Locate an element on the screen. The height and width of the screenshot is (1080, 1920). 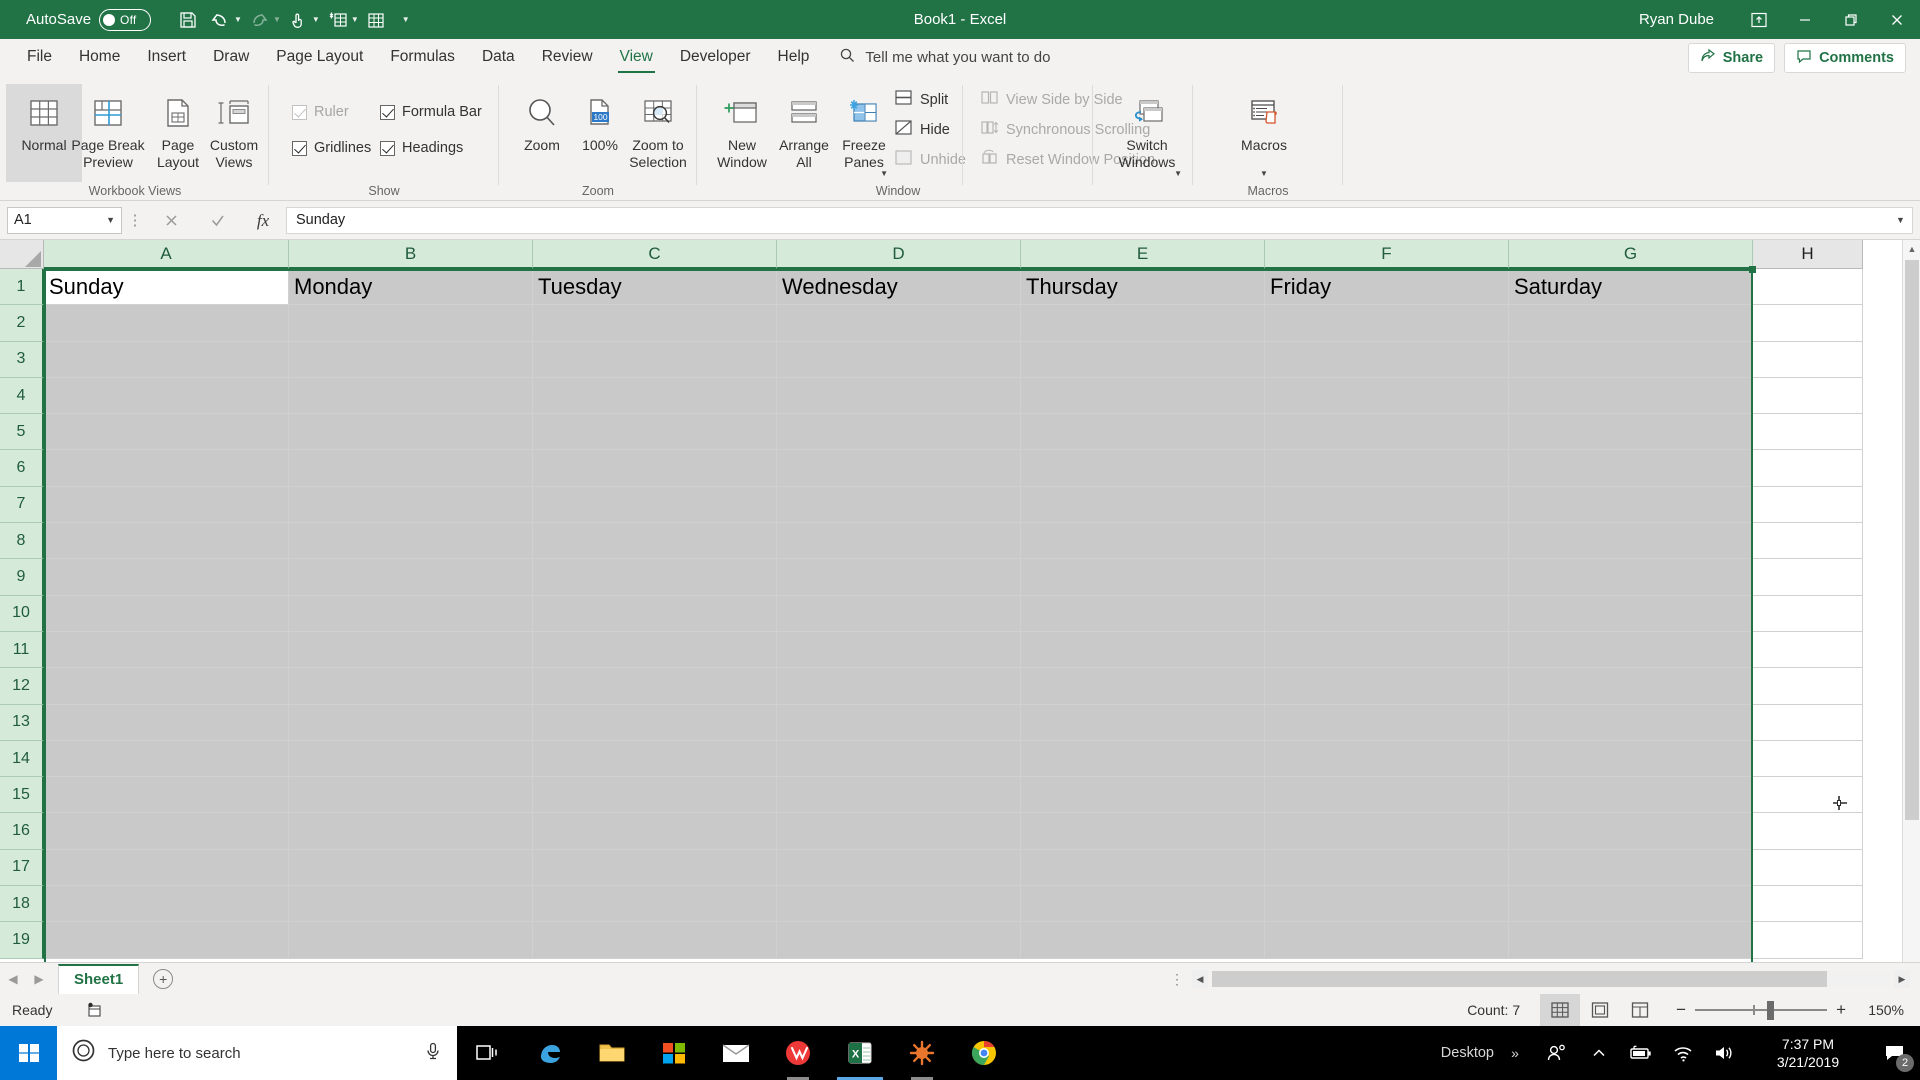
cell-H10 is located at coordinates (1808, 613).